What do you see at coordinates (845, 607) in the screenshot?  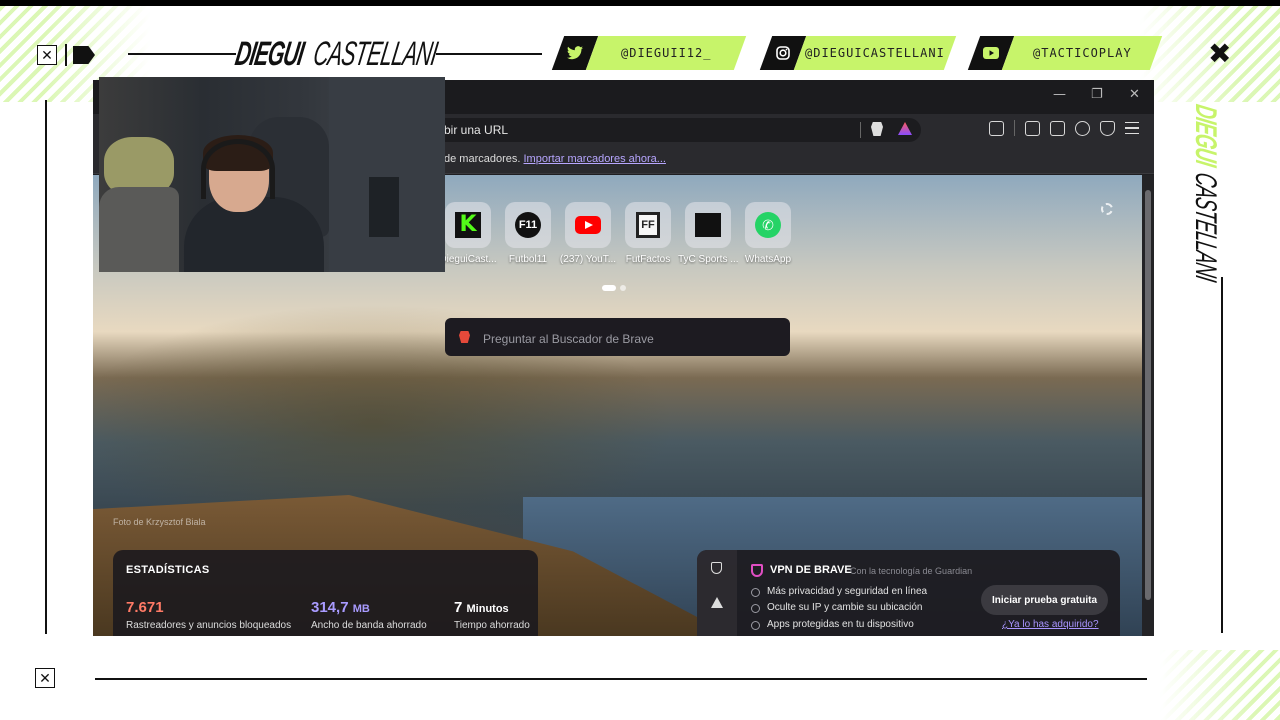 I see `vpn-feature: Oculte su IP y cambie su ubicación` at bounding box center [845, 607].